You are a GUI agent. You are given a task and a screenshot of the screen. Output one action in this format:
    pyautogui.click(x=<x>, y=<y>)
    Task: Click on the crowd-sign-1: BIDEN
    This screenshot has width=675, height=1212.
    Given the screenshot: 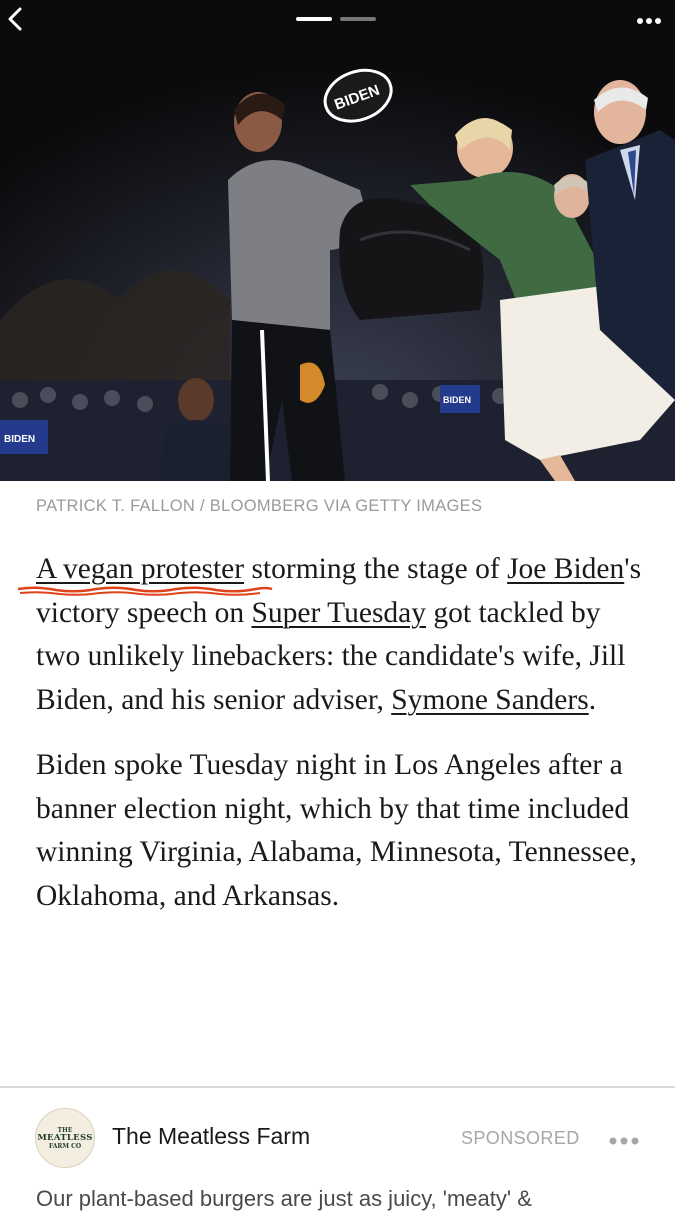 What is the action you would take?
    pyautogui.click(x=19, y=439)
    